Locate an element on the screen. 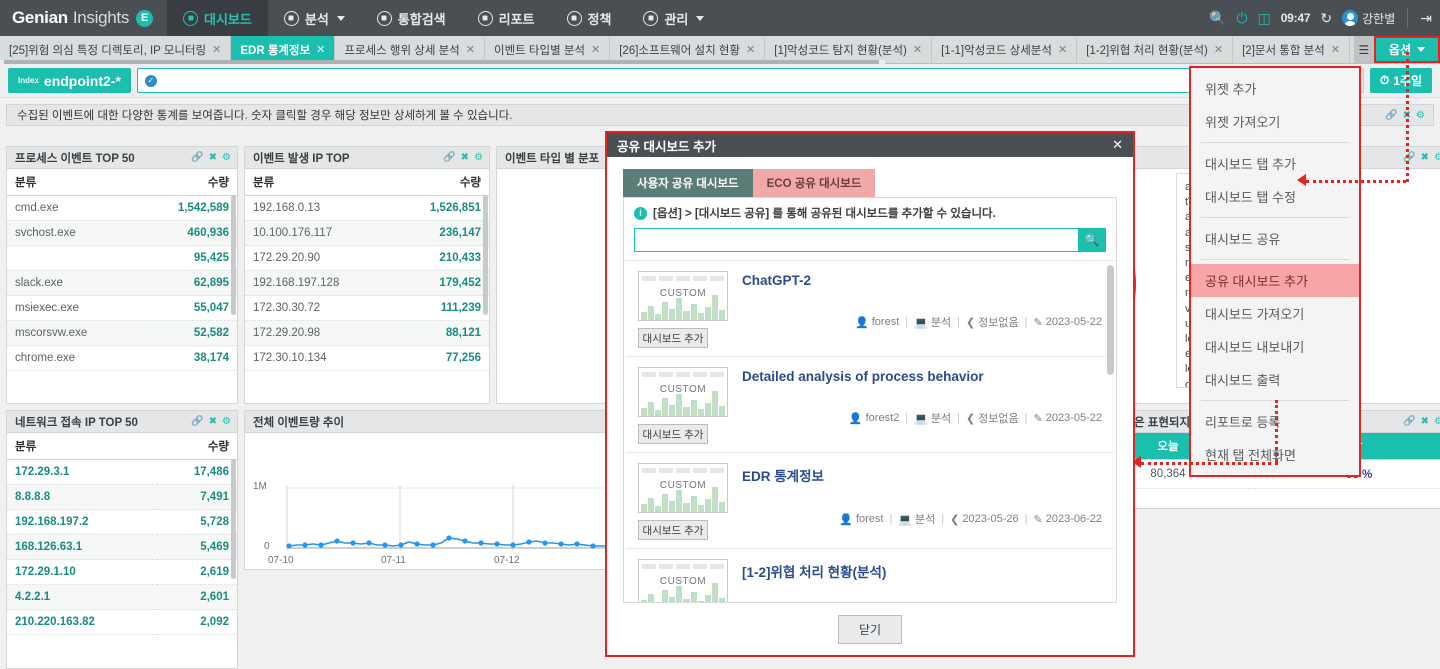 This screenshot has height=669, width=1440. table-row: 172.29.3.1 17,486 is located at coordinates (122, 472).